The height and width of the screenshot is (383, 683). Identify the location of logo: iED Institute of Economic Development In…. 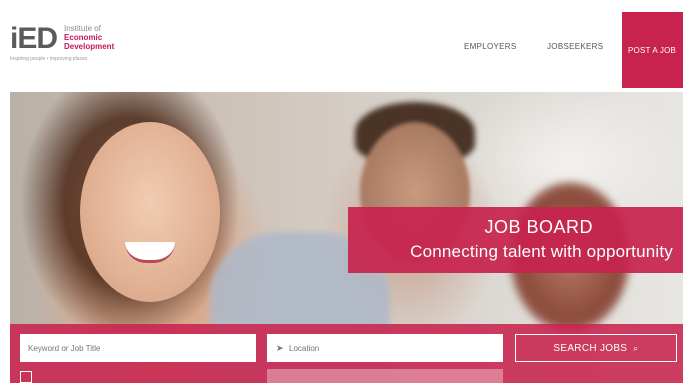
(65, 45).